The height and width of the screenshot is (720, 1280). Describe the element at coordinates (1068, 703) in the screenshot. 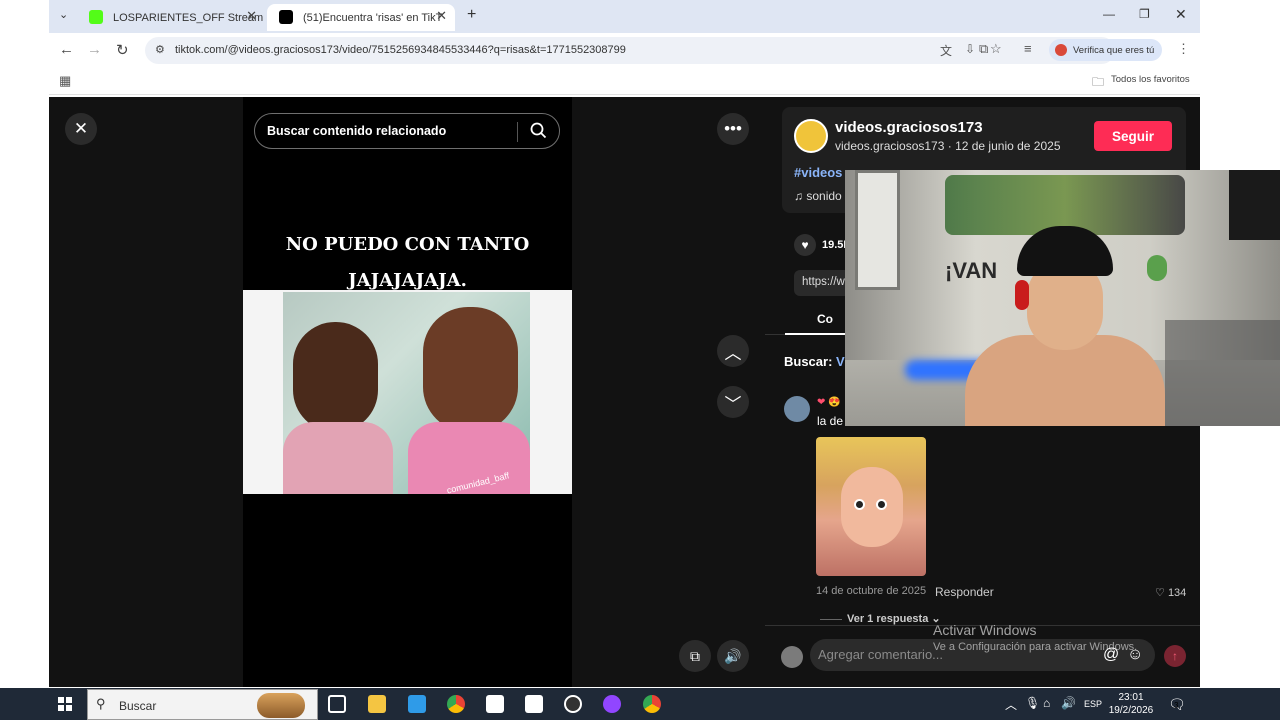

I see `volume-icon: 🔊` at that location.